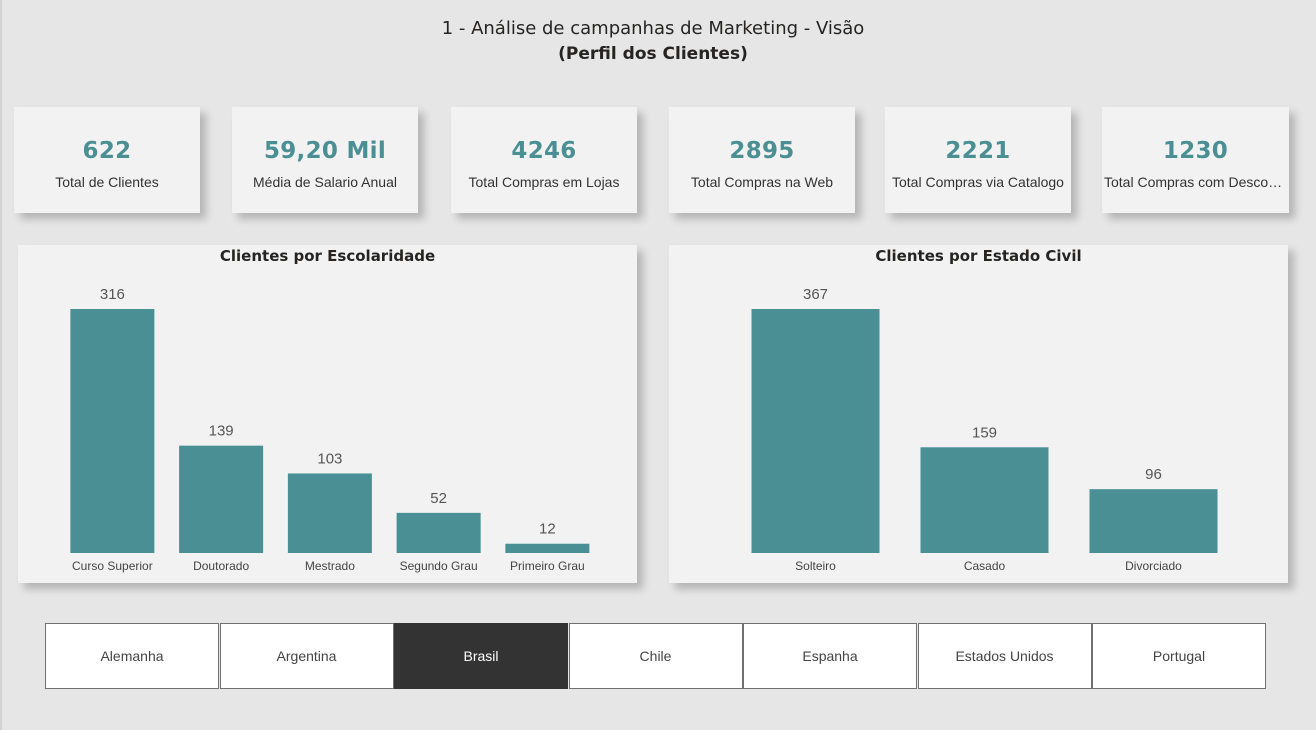 The image size is (1316, 730). I want to click on bar-curso-superior, so click(112, 431).